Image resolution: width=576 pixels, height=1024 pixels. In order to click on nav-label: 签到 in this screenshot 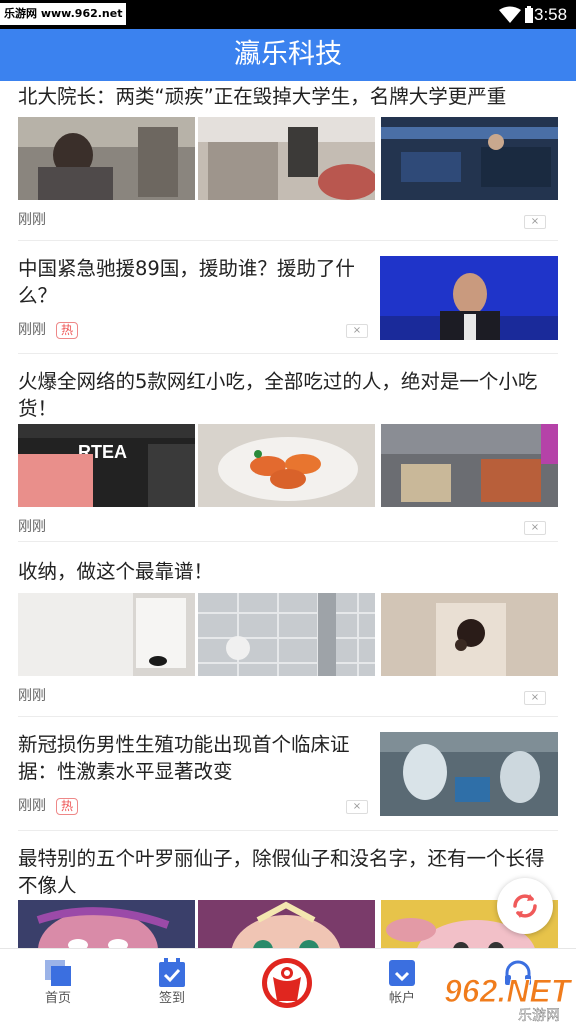, I will do `click(171, 998)`.